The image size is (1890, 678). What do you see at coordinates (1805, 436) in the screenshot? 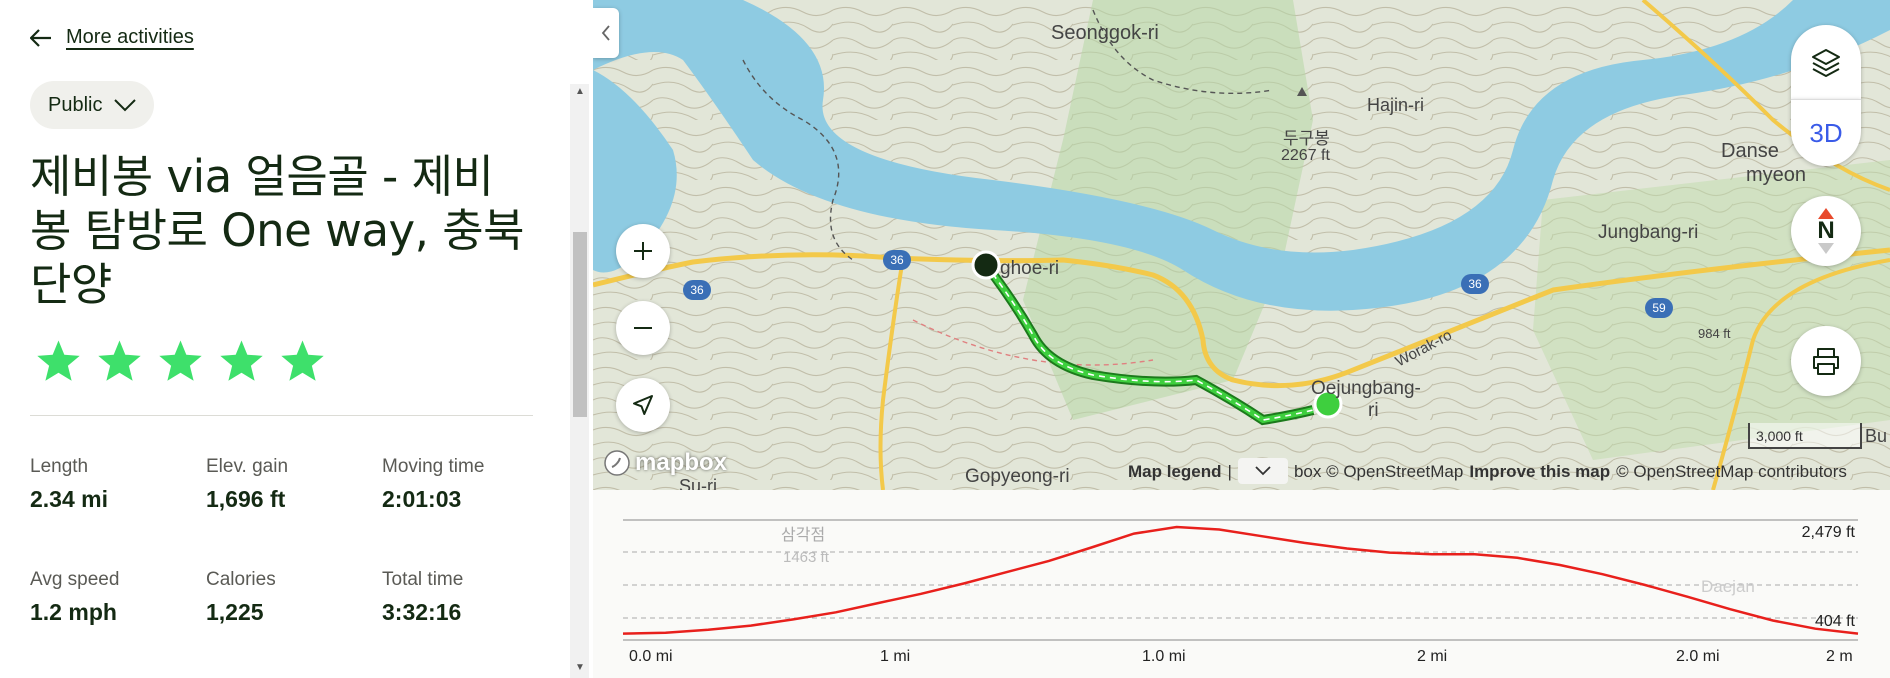
I see `map-scale: 3,000 ft` at bounding box center [1805, 436].